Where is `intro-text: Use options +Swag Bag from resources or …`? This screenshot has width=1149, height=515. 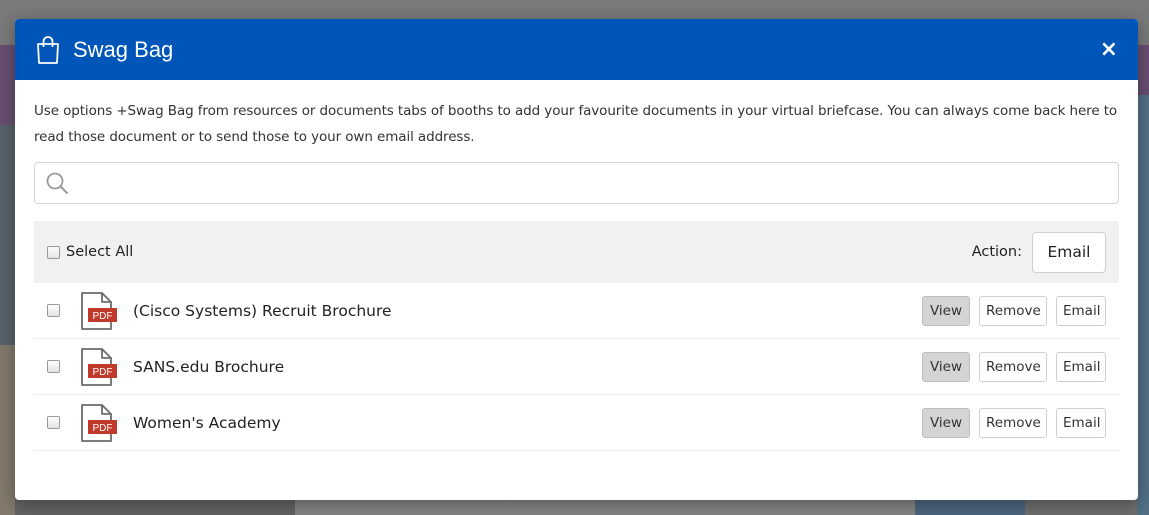
intro-text: Use options +Swag Bag from resources or … is located at coordinates (576, 124).